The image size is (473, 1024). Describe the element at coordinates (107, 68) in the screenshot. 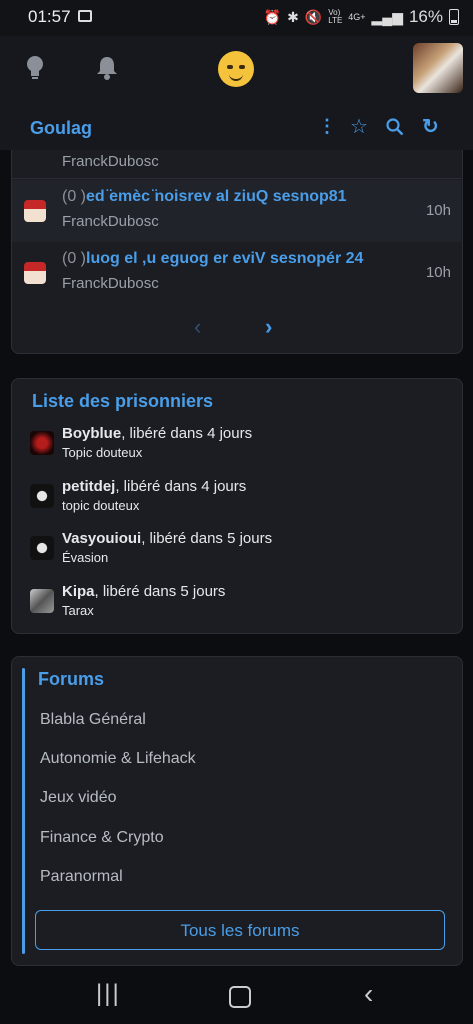

I see `bell-icon` at that location.